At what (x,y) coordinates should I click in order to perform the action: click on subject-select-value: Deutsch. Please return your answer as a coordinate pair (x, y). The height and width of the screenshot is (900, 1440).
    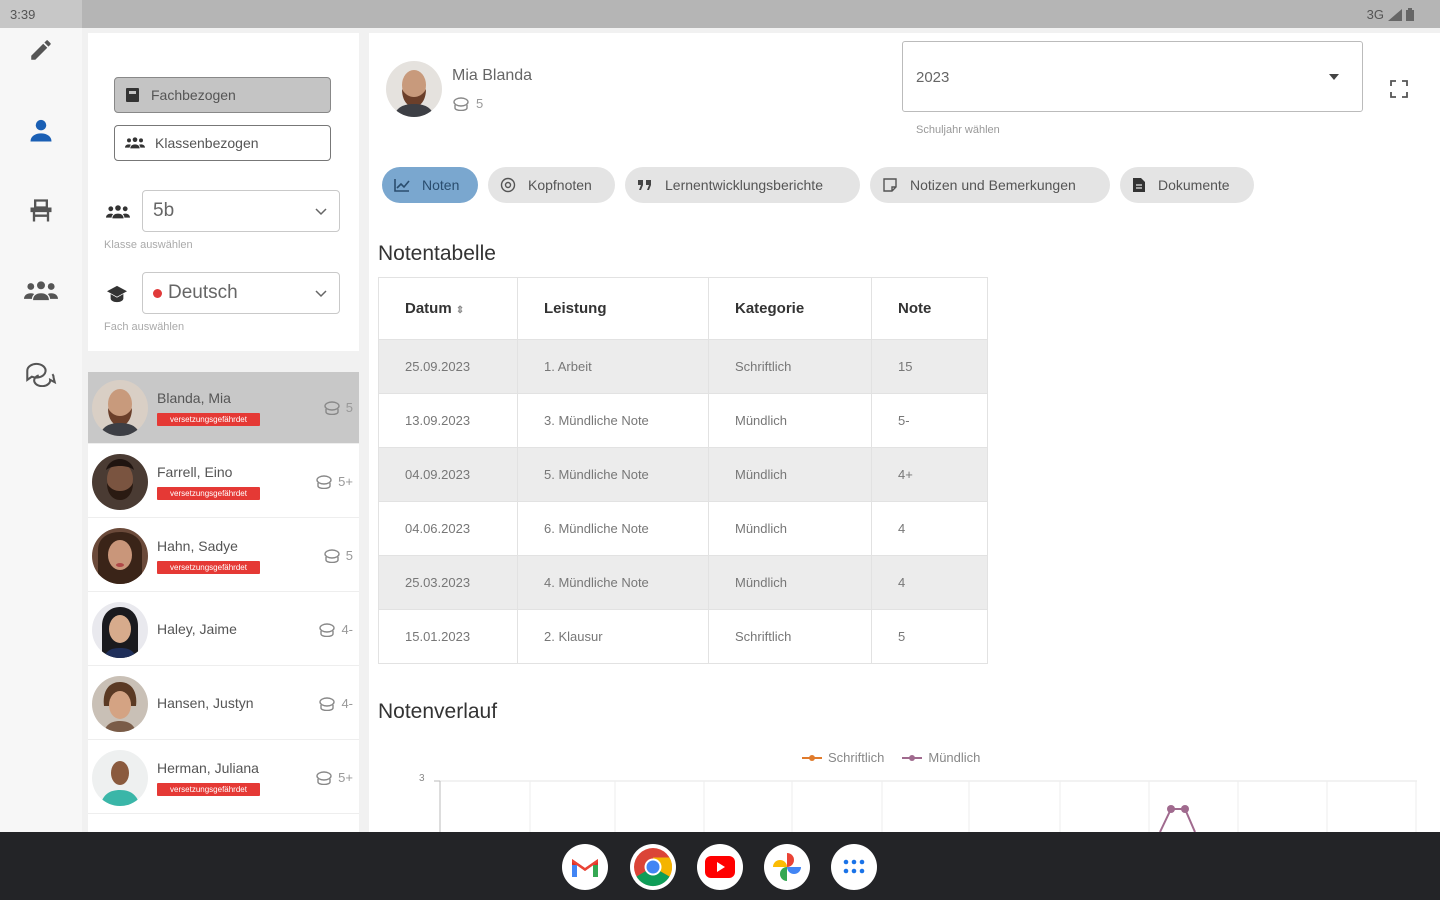
    Looking at the image, I should click on (203, 292).